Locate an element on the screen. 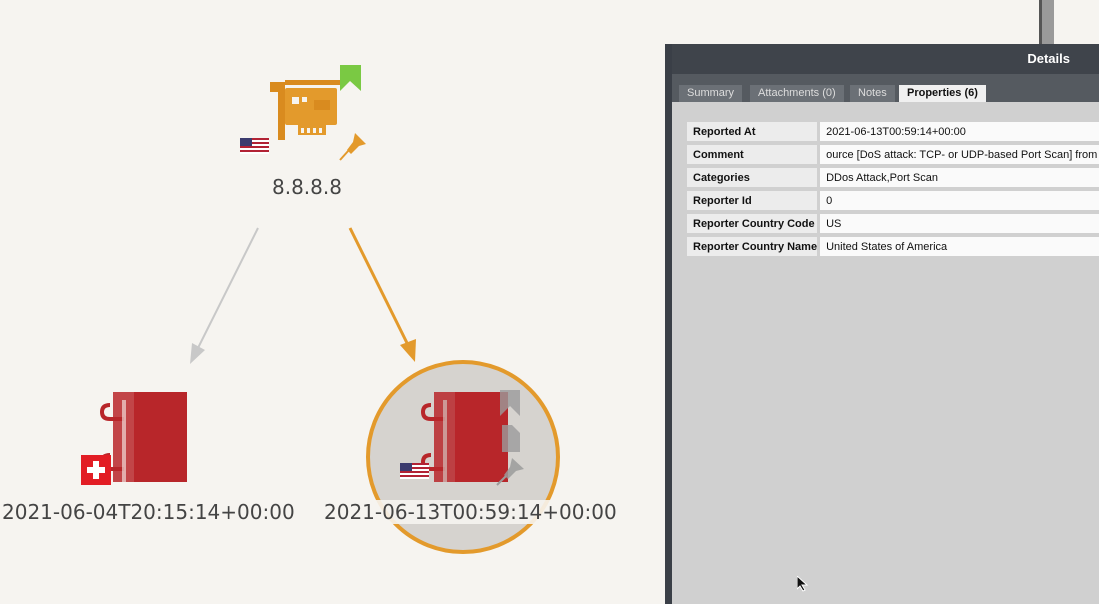 The height and width of the screenshot is (604, 1099). table-row: Reporter Id 0 is located at coordinates (893, 200).